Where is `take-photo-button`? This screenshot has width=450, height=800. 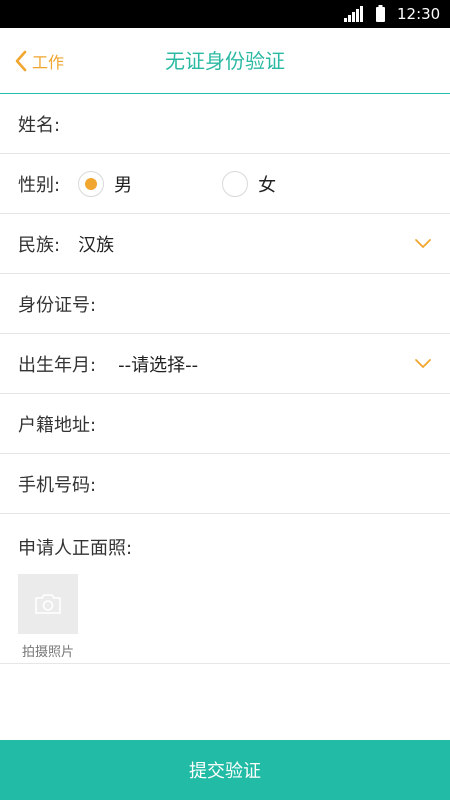 take-photo-button is located at coordinates (48, 604).